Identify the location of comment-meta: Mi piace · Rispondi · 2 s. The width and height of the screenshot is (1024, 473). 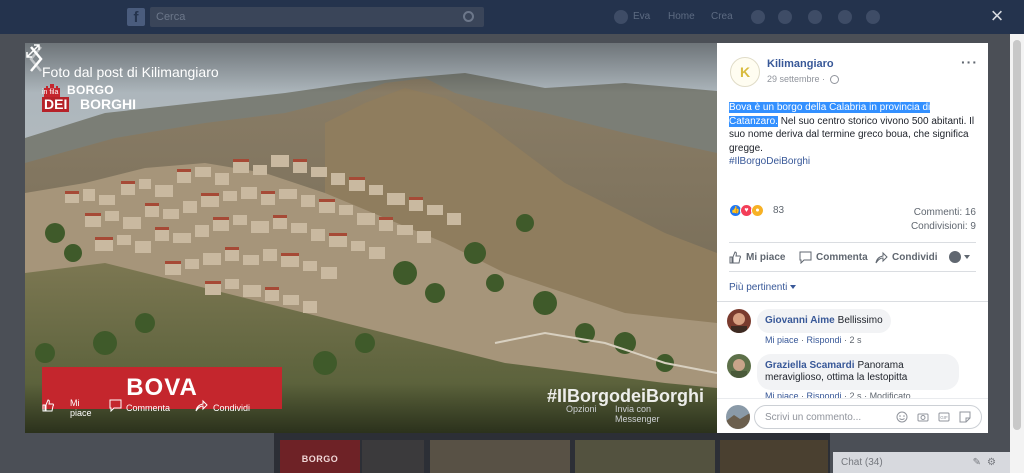
(813, 340).